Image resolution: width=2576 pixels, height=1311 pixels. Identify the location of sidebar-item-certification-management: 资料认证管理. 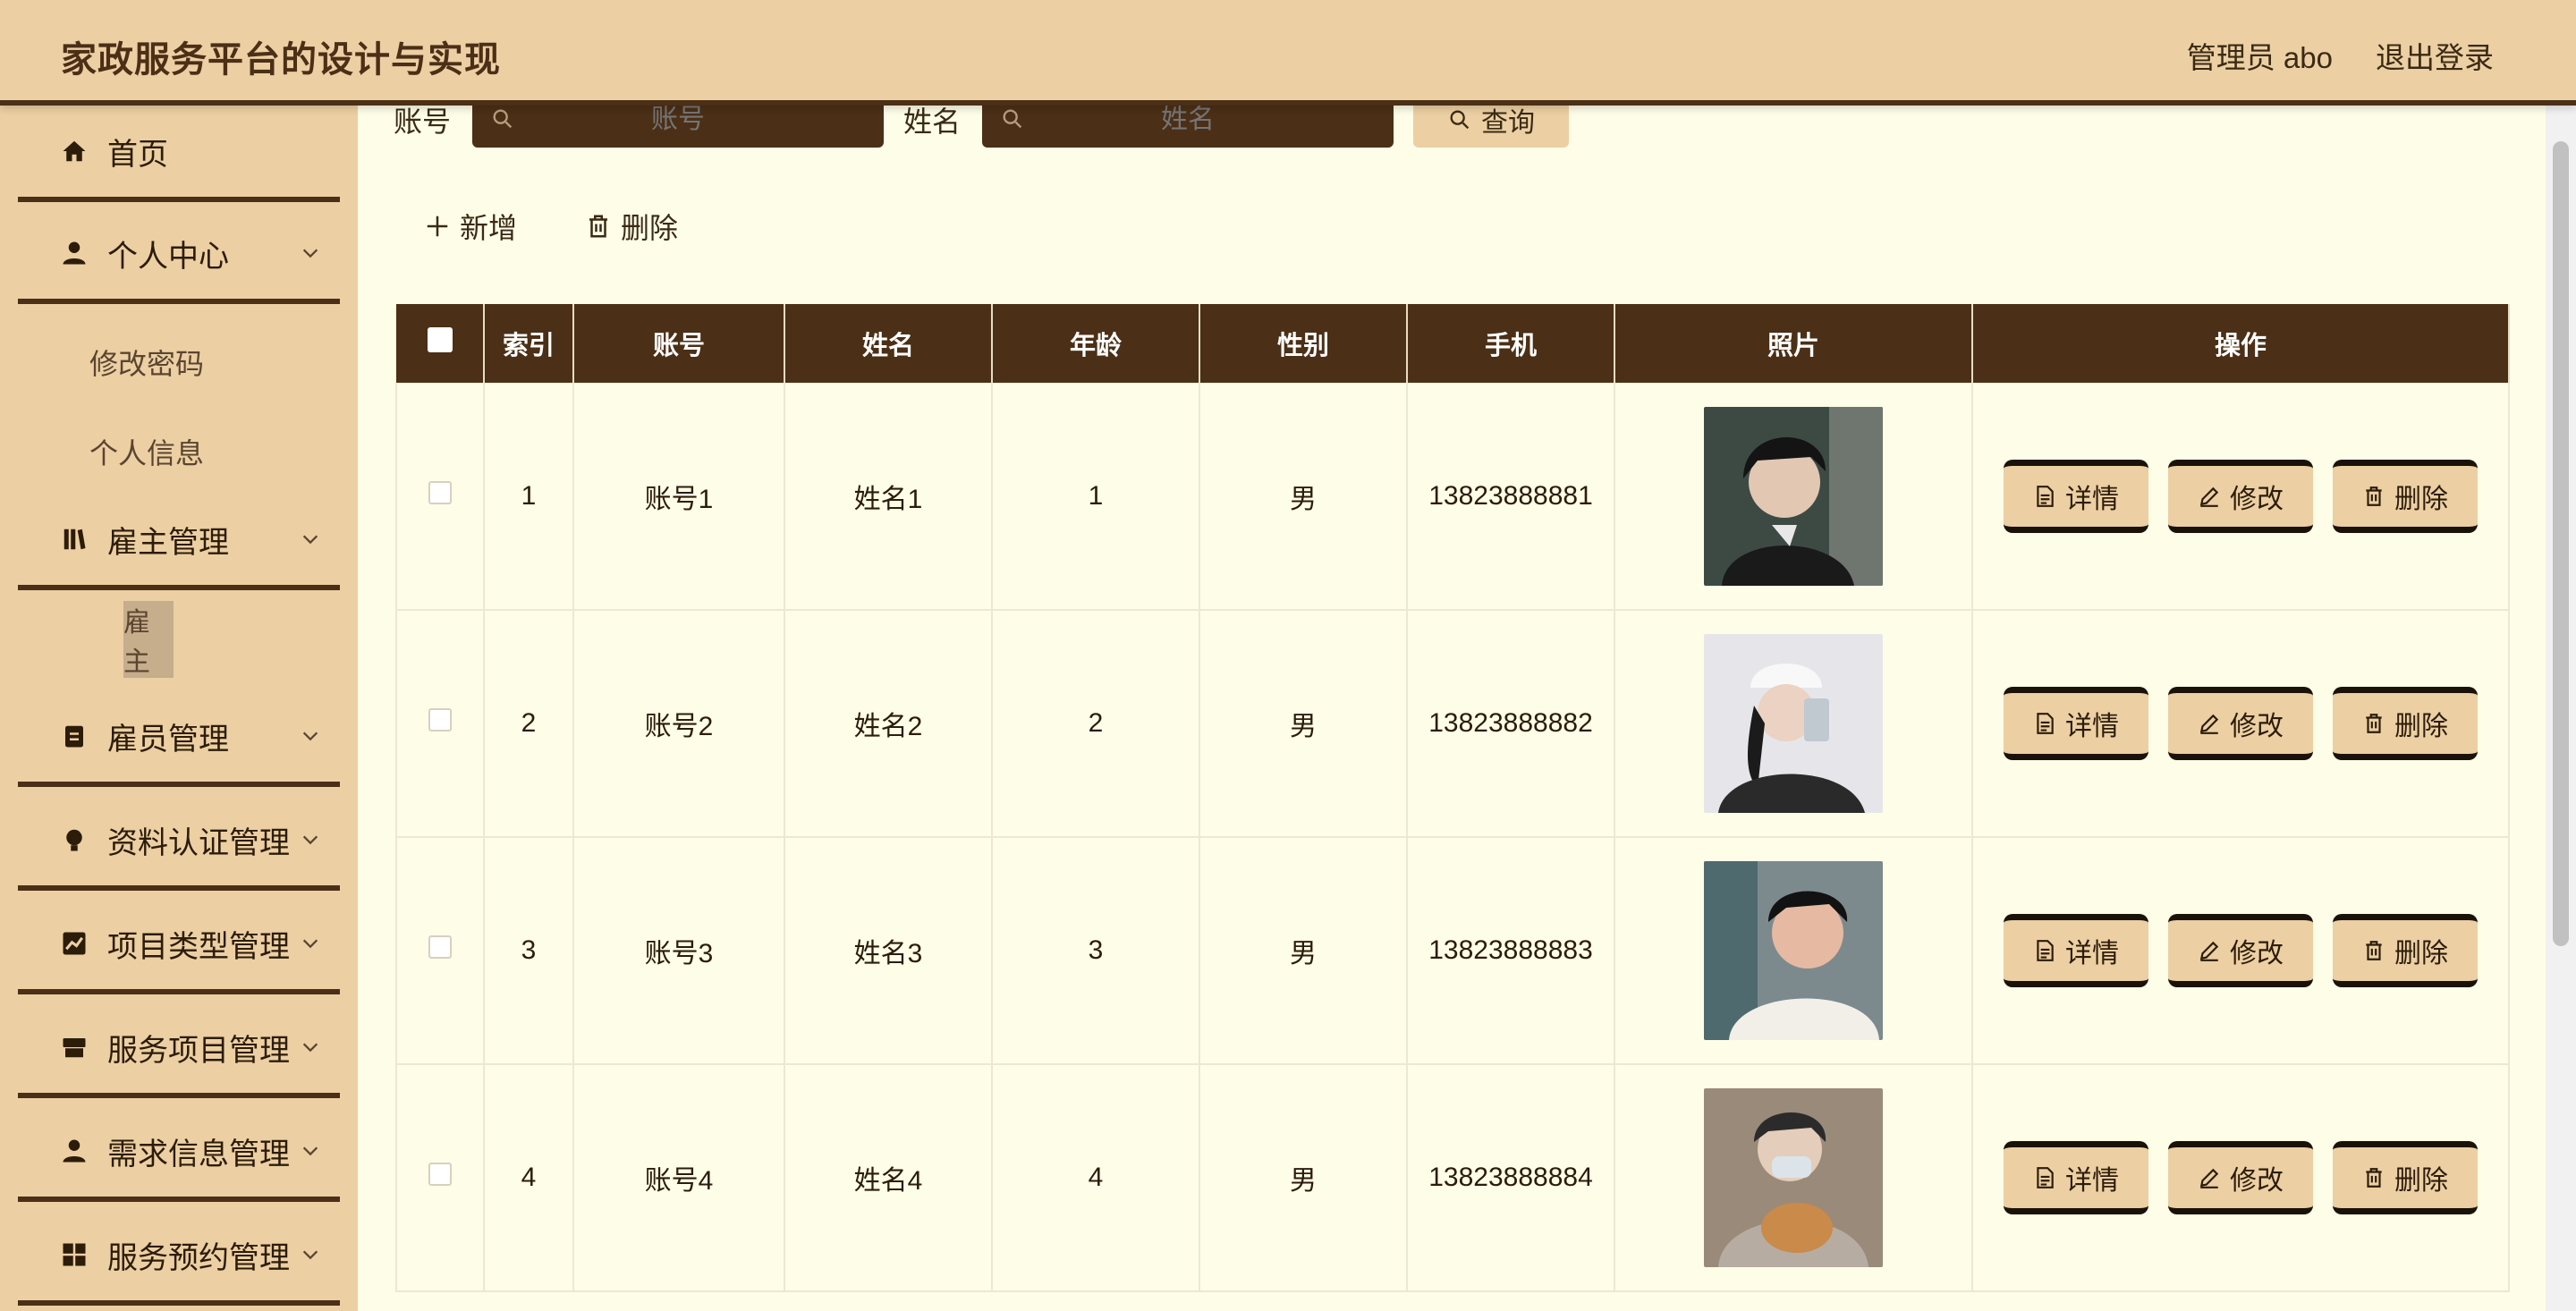
(179, 842).